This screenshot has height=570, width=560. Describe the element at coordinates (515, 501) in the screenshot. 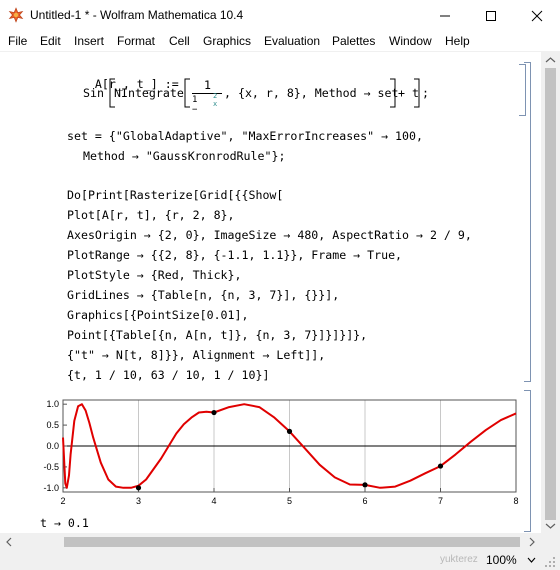

I see `x-tick-label-8: 8` at that location.